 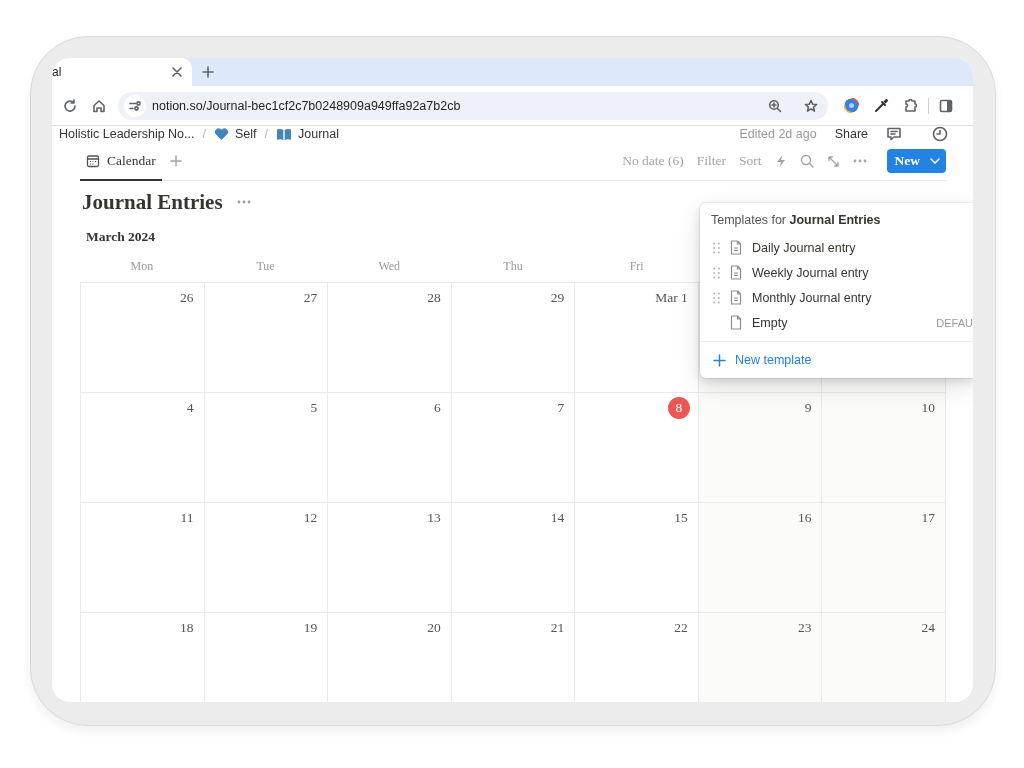 I want to click on eyedropper-icon, so click(x=881, y=105).